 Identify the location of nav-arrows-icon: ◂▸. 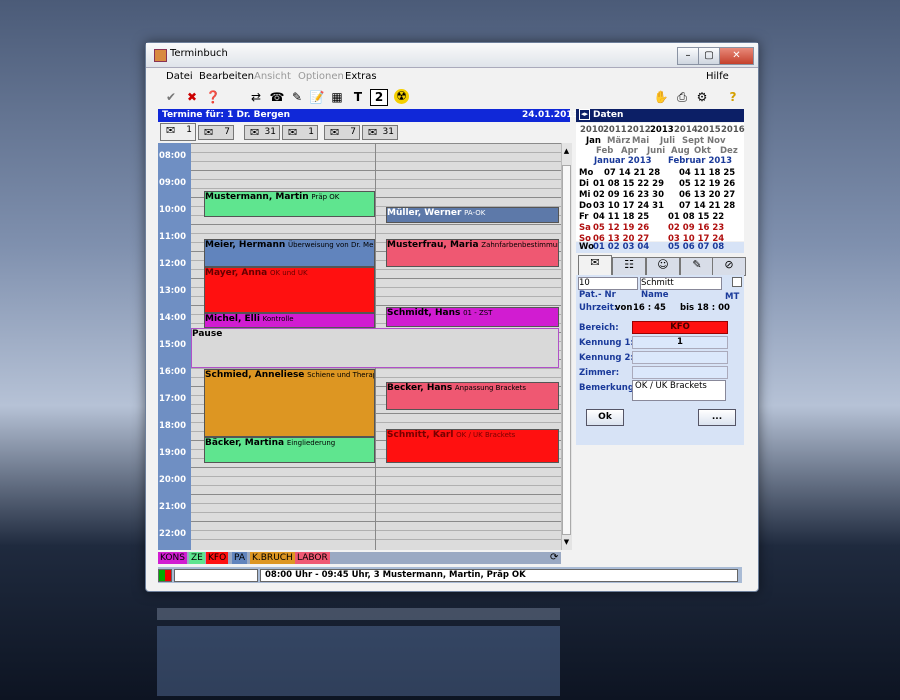
(584, 114).